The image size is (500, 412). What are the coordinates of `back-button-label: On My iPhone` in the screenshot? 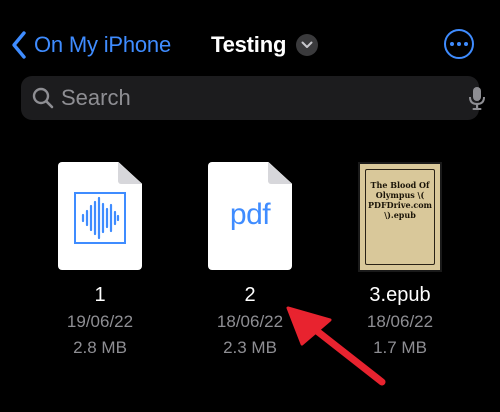 It's located at (103, 44).